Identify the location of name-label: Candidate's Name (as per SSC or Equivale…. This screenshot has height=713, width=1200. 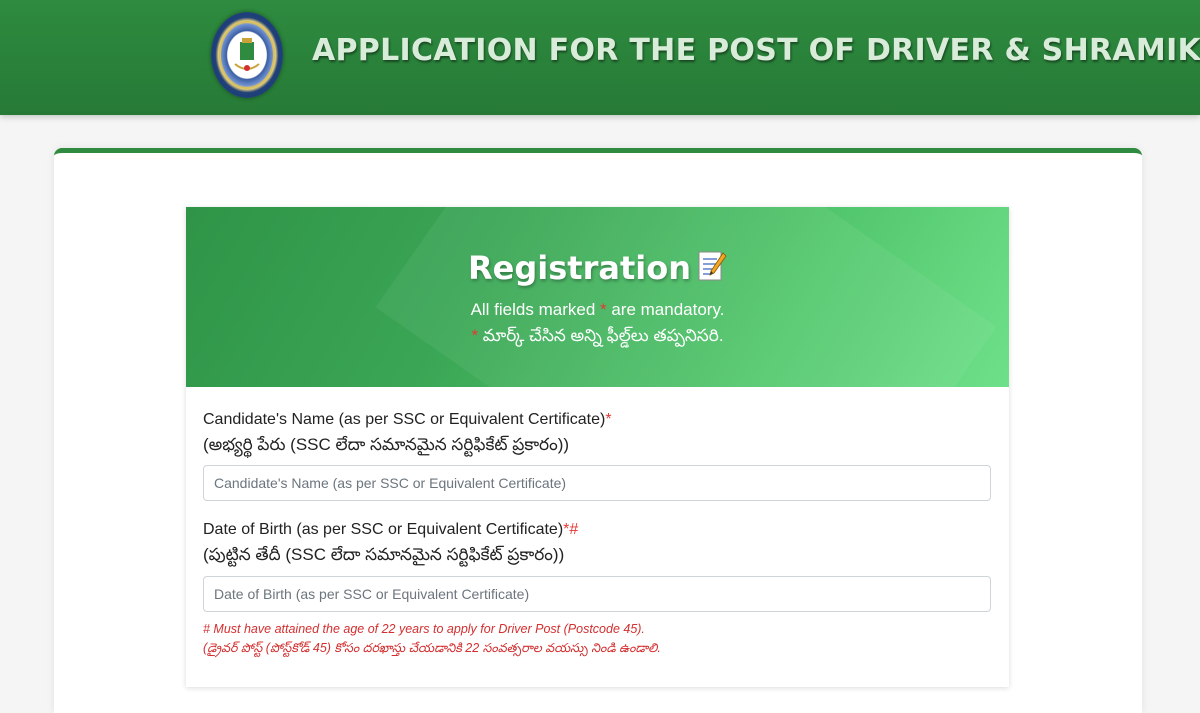
(407, 419).